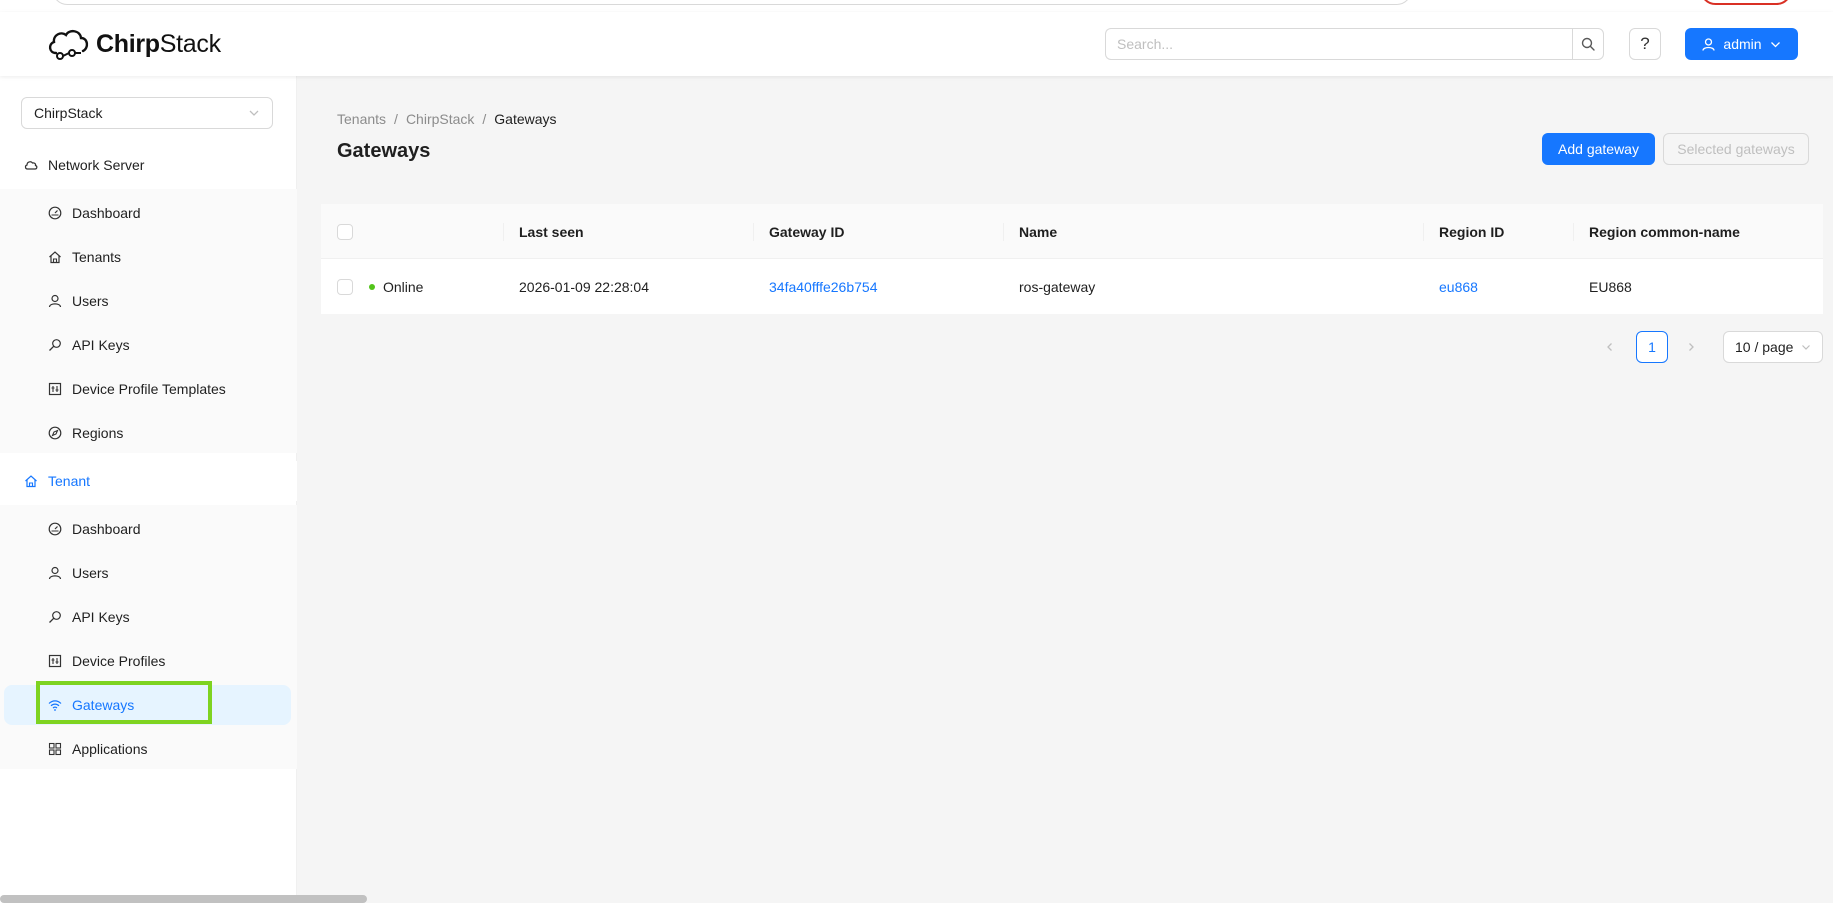 The height and width of the screenshot is (903, 1833). I want to click on add-gateway-button: Add gateway, so click(1598, 149).